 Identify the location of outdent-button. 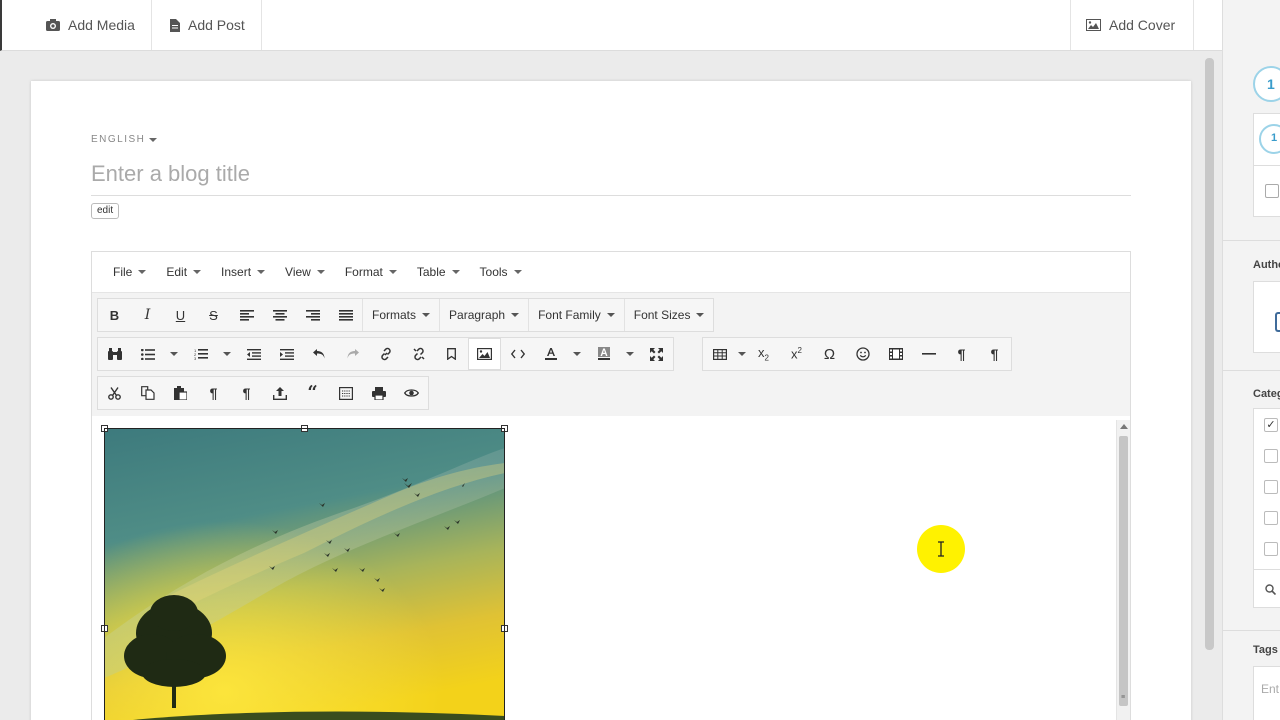
(253, 354).